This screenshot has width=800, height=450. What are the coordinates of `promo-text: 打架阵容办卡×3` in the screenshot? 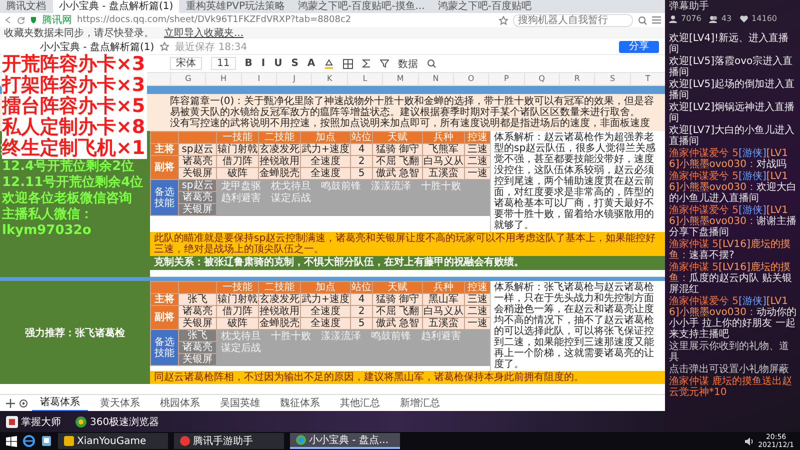 It's located at (75, 85).